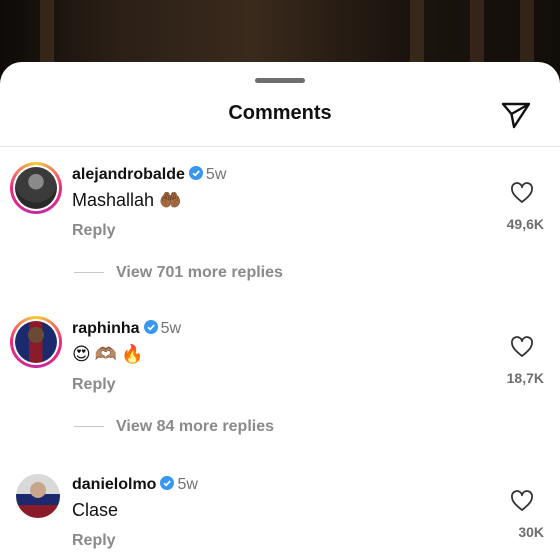 Image resolution: width=560 pixels, height=560 pixels. I want to click on sheet-title: Comments, so click(280, 113).